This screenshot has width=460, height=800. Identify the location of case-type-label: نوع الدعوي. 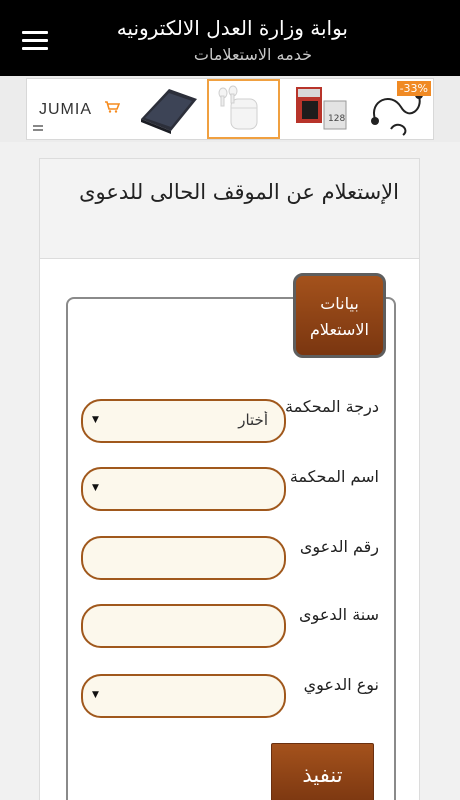
(341, 684).